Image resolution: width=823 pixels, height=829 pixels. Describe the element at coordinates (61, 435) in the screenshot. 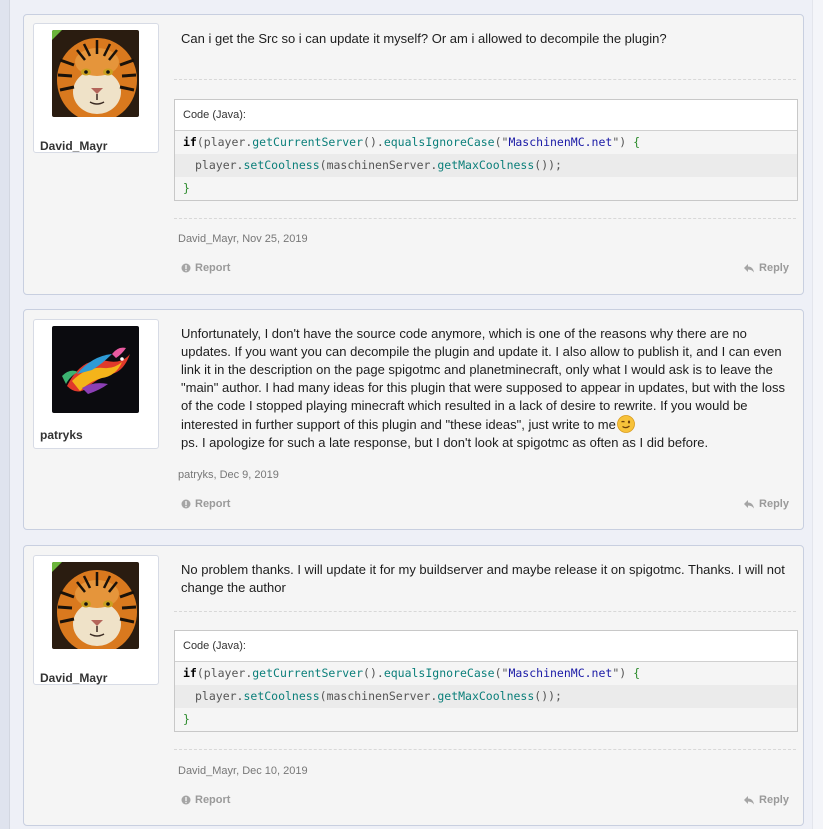

I see `username: patryks` at that location.